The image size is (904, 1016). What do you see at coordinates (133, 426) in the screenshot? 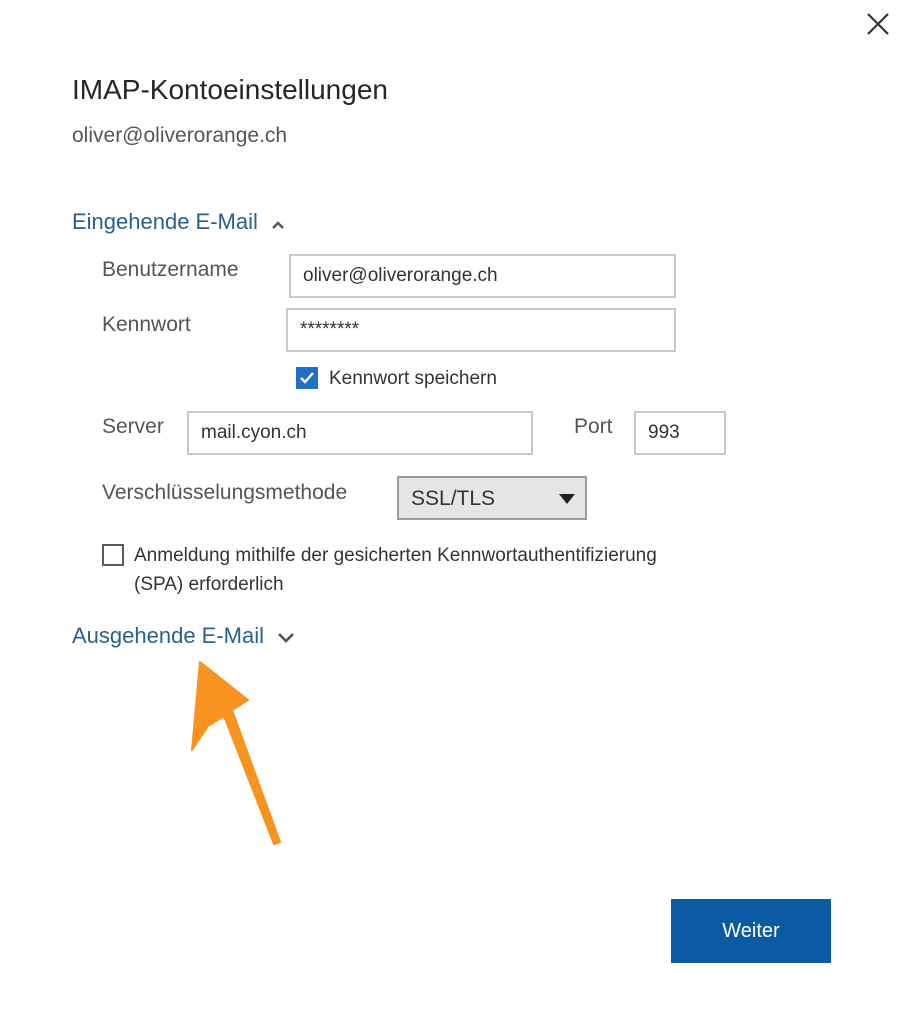
I see `server-label: Server` at bounding box center [133, 426].